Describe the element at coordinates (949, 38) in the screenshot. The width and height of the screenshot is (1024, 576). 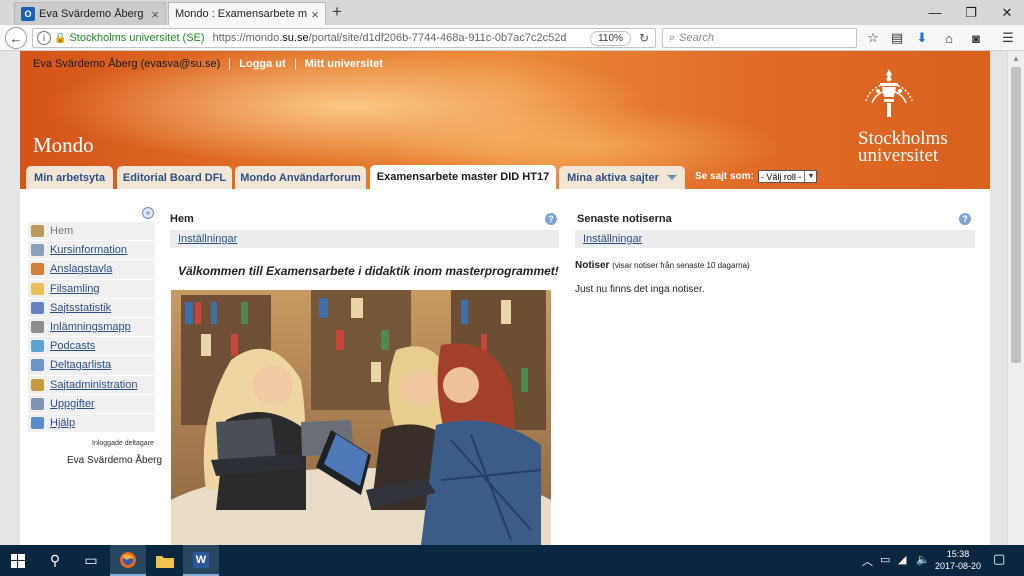
I see `home-icon: ⌂` at that location.